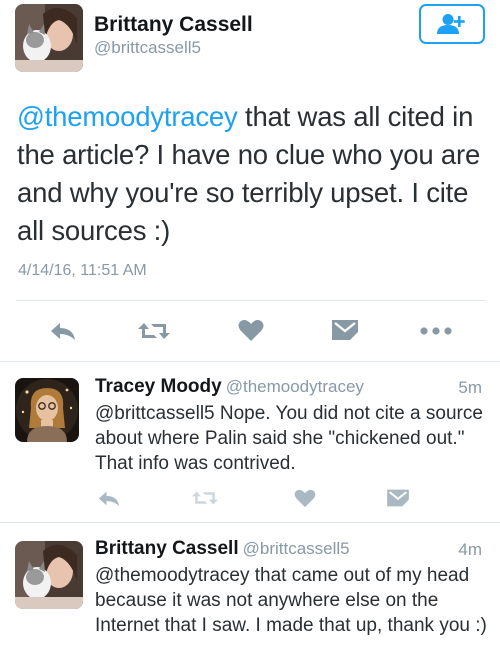  Describe the element at coordinates (470, 388) in the screenshot. I see `reply-time: 5m` at that location.